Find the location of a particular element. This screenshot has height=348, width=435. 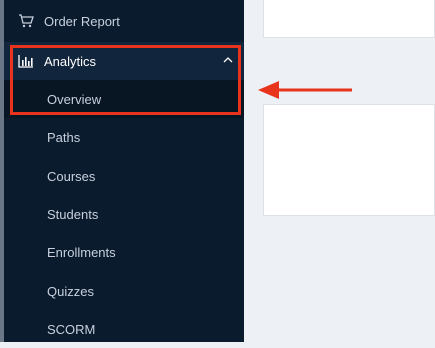

sidebar-item-label: Courses is located at coordinates (71, 176).